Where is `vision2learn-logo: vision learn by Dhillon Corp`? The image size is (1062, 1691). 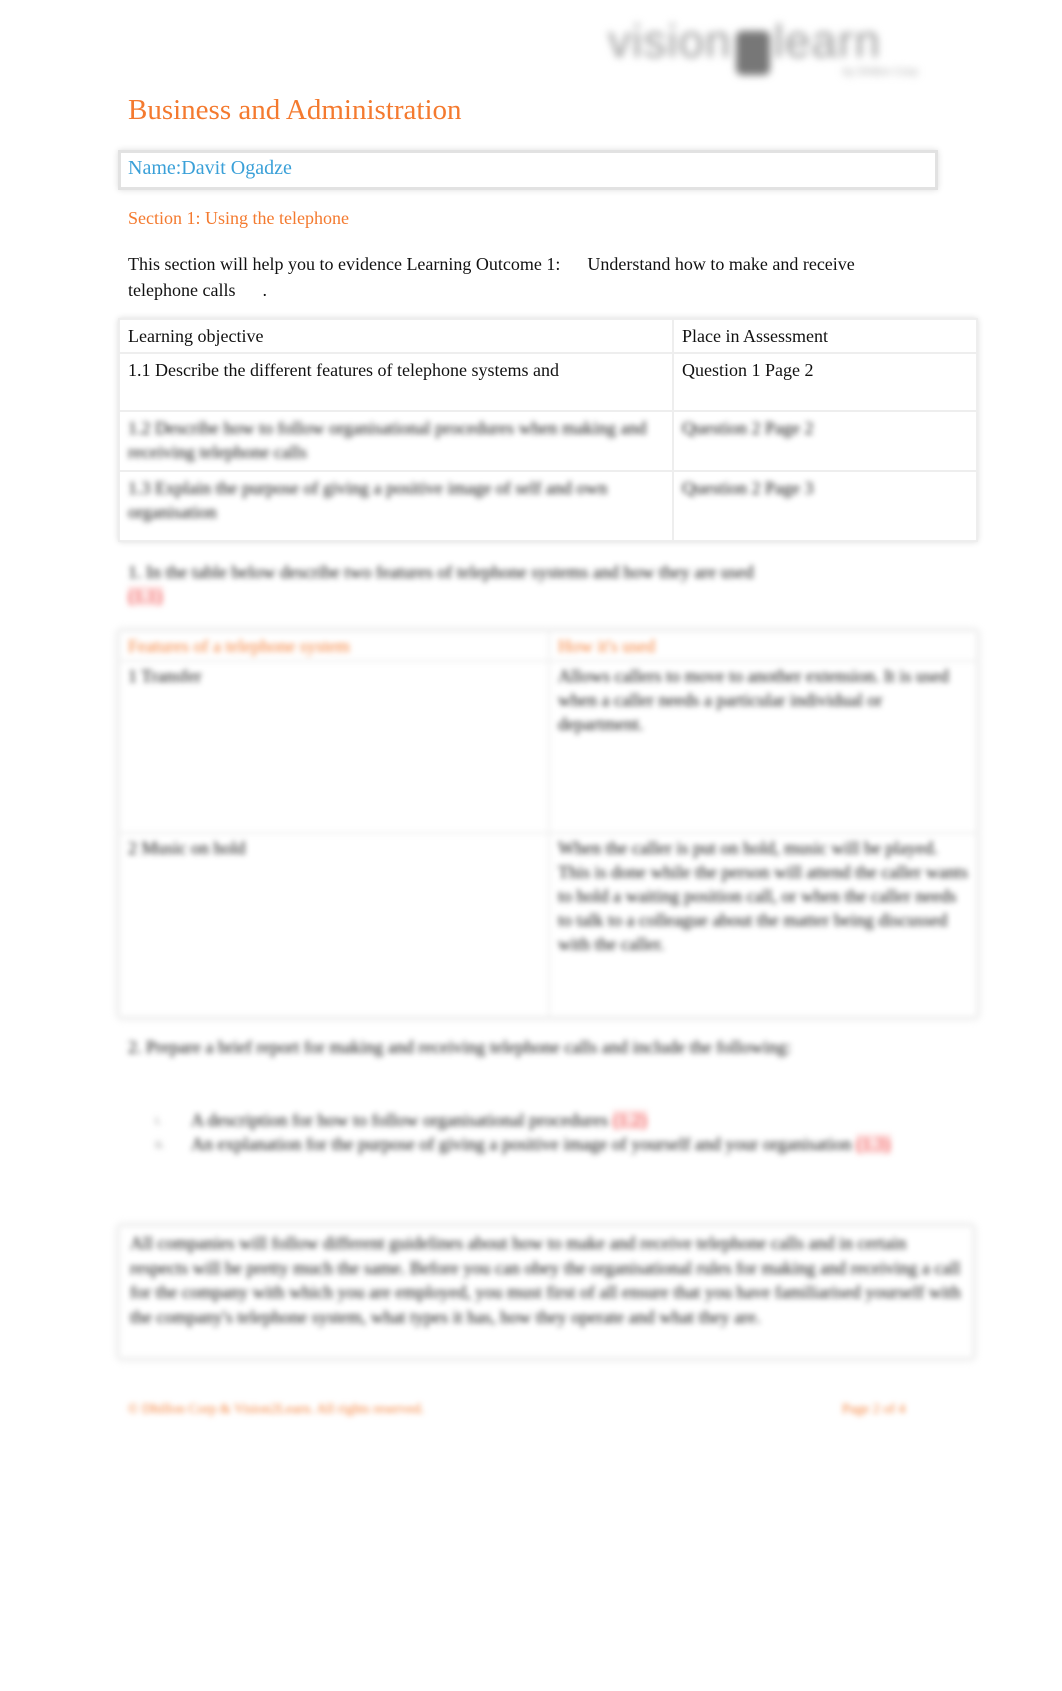
vision2learn-logo: vision learn by Dhillon Corp is located at coordinates (768, 49).